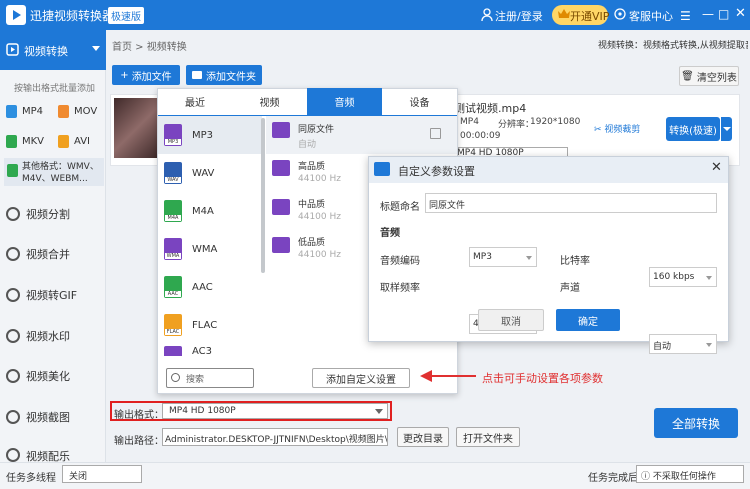  Describe the element at coordinates (419, 101) in the screenshot. I see `tab-device: 设备` at that location.